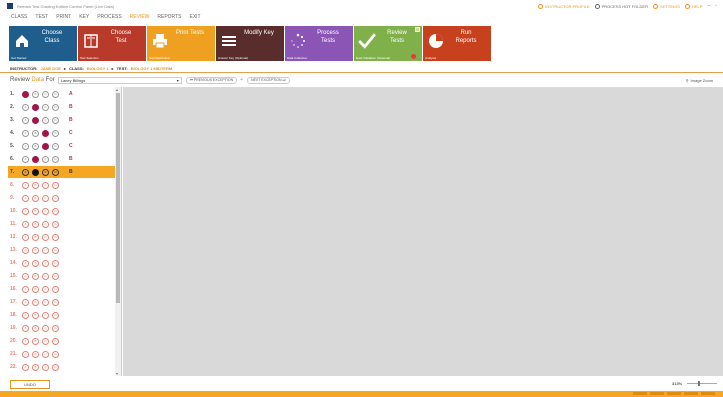 This screenshot has width=723, height=397. Describe the element at coordinates (118, 198) in the screenshot. I see `scroll-thumb` at that location.